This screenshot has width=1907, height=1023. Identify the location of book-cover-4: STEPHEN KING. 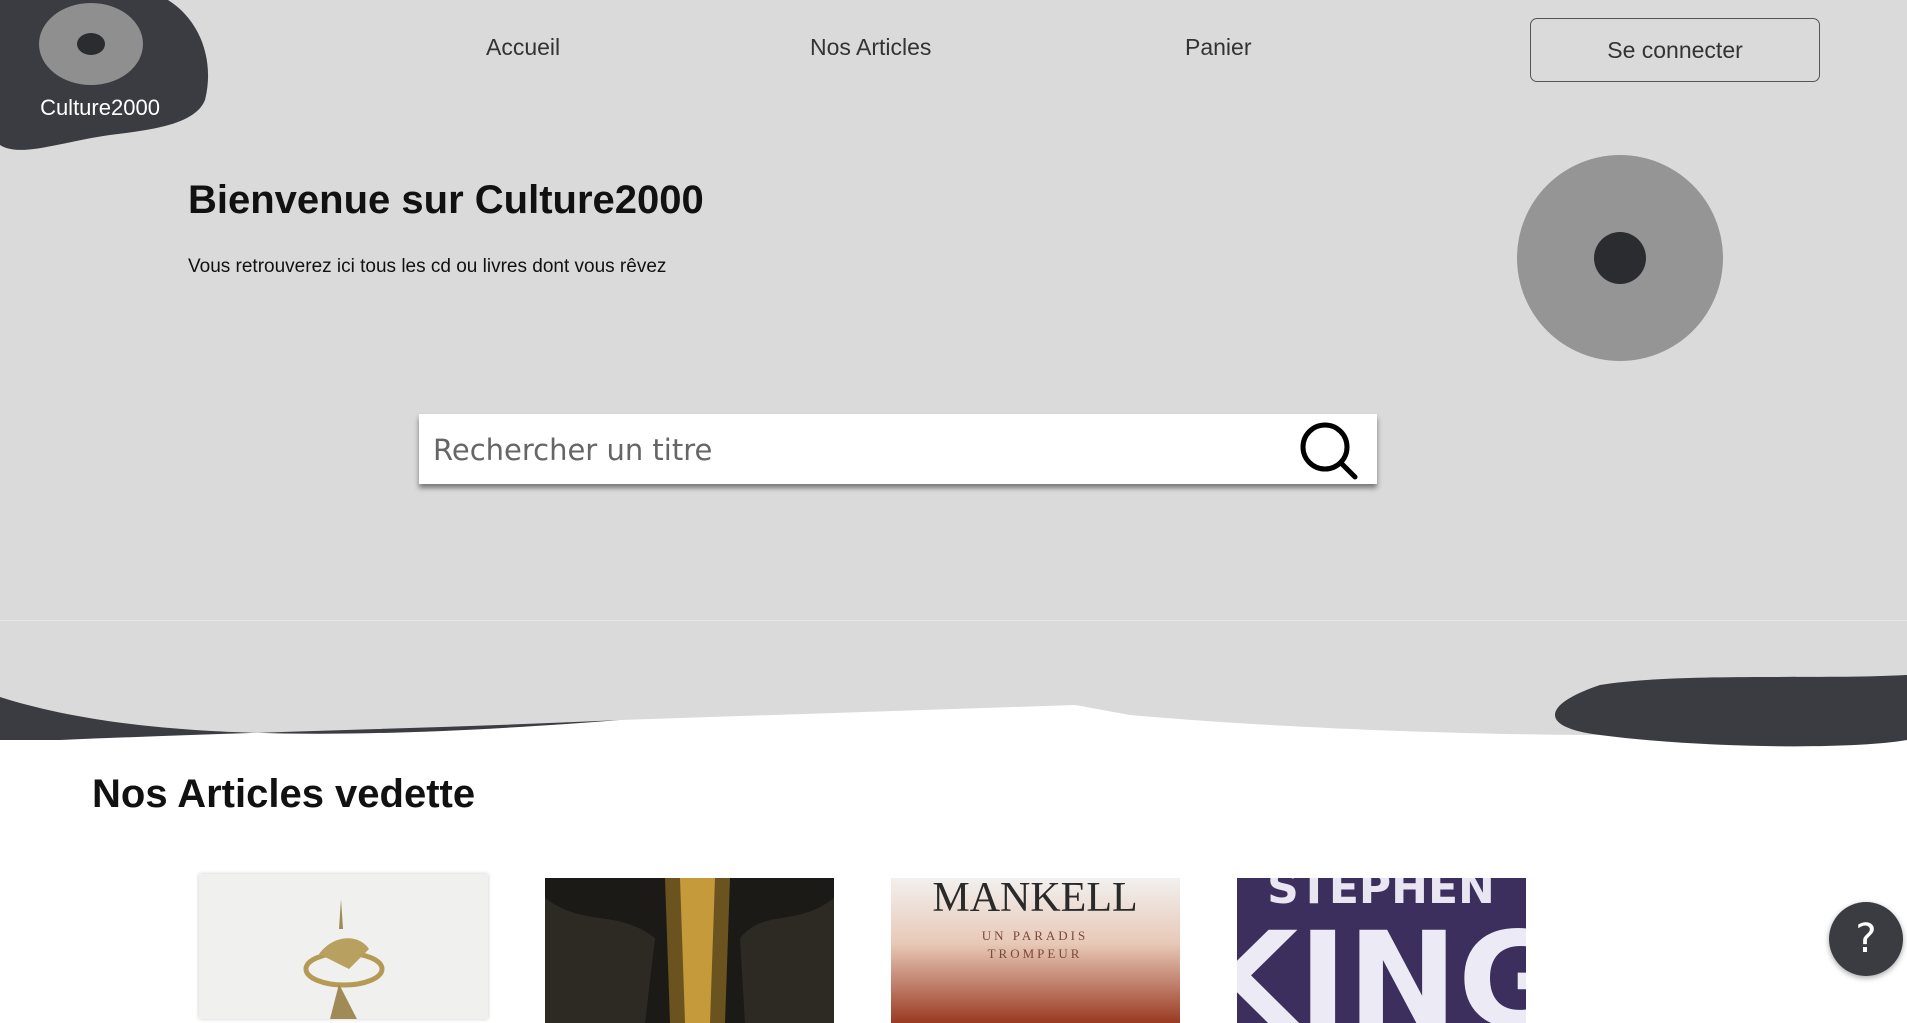
(1381, 950).